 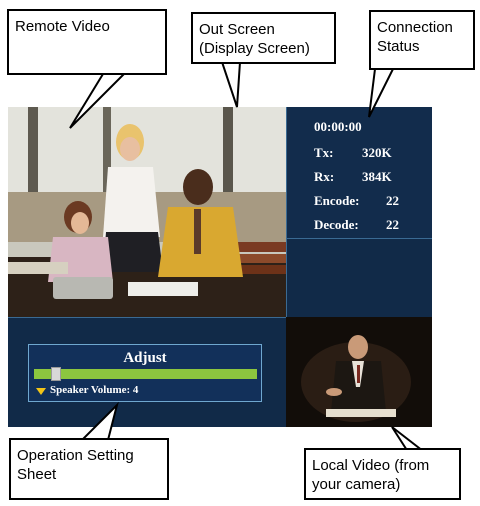 What do you see at coordinates (263, 38) in the screenshot?
I see `callout-out-screen: Out Screen (Display Screen)` at bounding box center [263, 38].